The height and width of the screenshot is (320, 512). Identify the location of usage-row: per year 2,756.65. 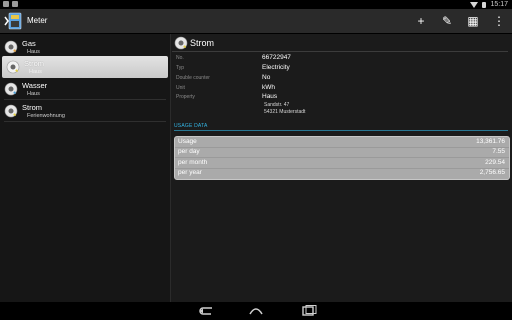
(342, 173).